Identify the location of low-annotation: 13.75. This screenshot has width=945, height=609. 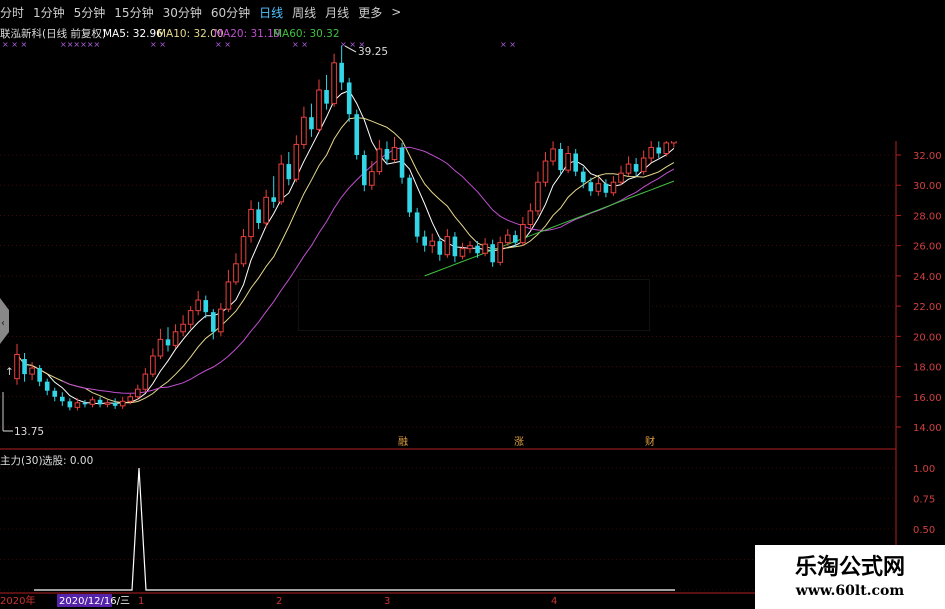
(29, 432).